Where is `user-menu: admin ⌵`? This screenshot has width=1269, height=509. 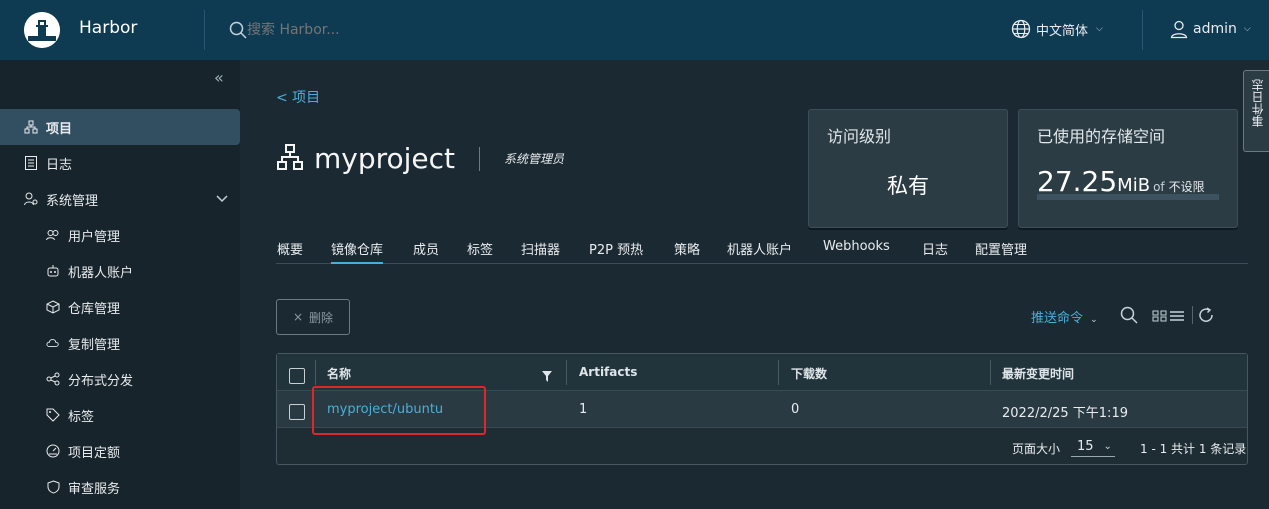 user-menu: admin ⌵ is located at coordinates (1210, 29).